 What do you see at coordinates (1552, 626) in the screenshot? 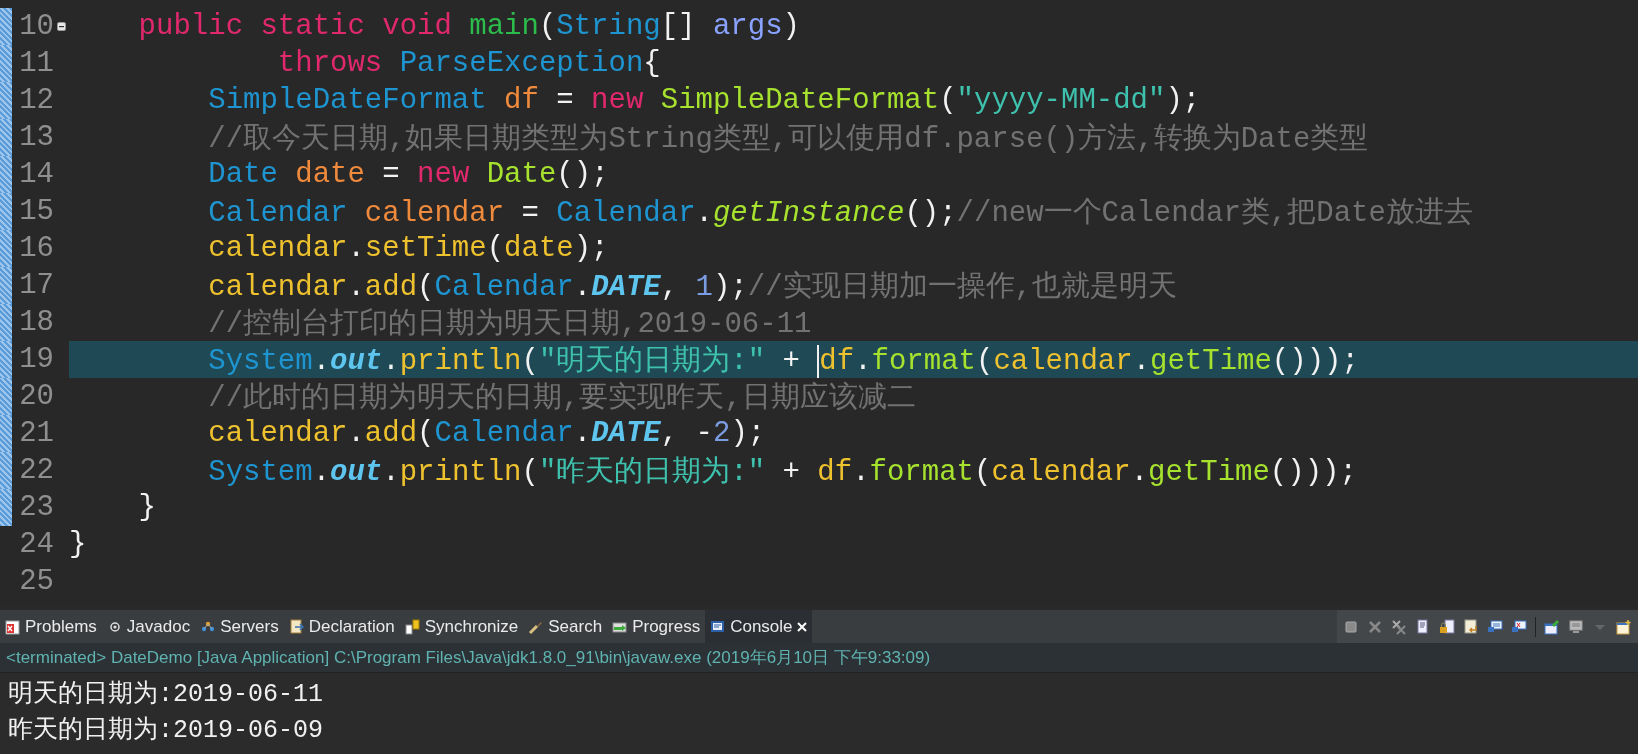
I see `pin-icon` at bounding box center [1552, 626].